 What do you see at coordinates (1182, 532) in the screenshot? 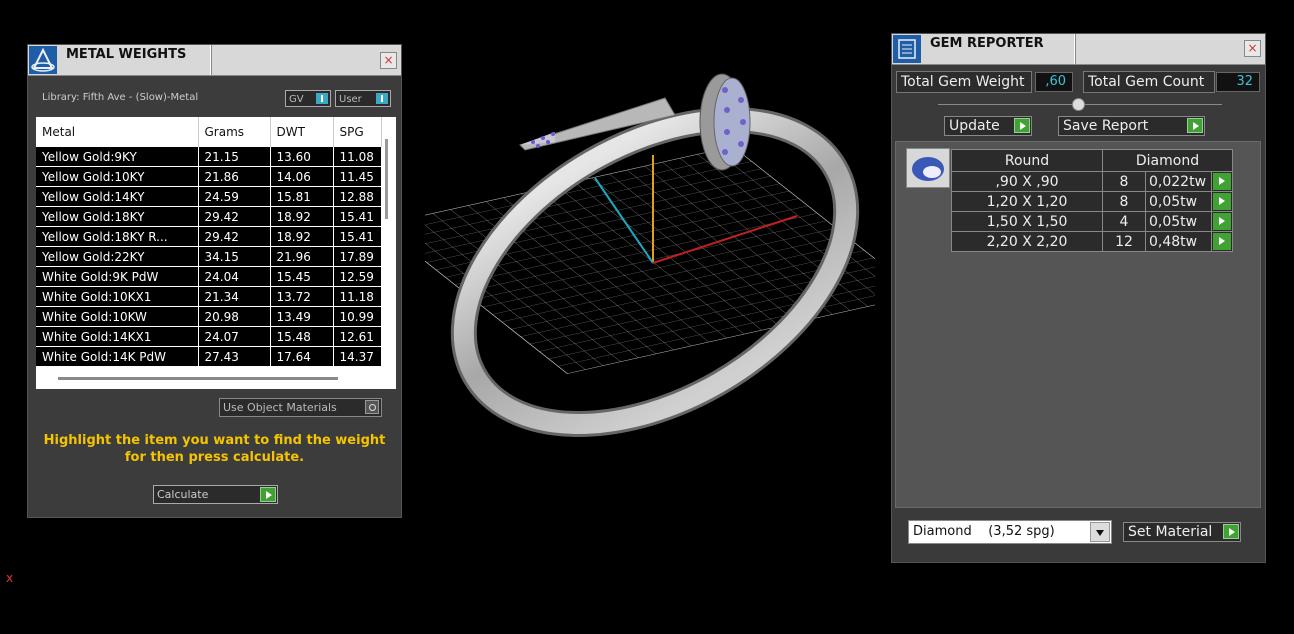
I see `set-material-button: Set Material` at bounding box center [1182, 532].